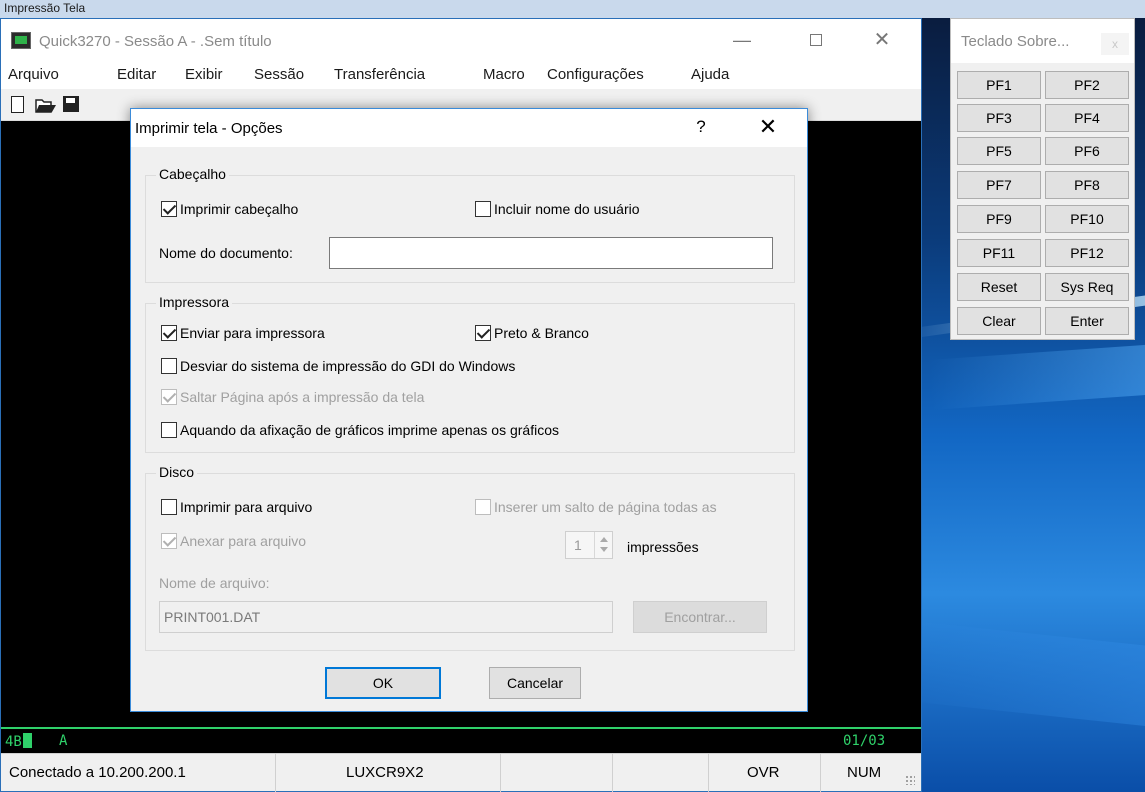  What do you see at coordinates (551, 253) in the screenshot?
I see `document-name-input` at bounding box center [551, 253].